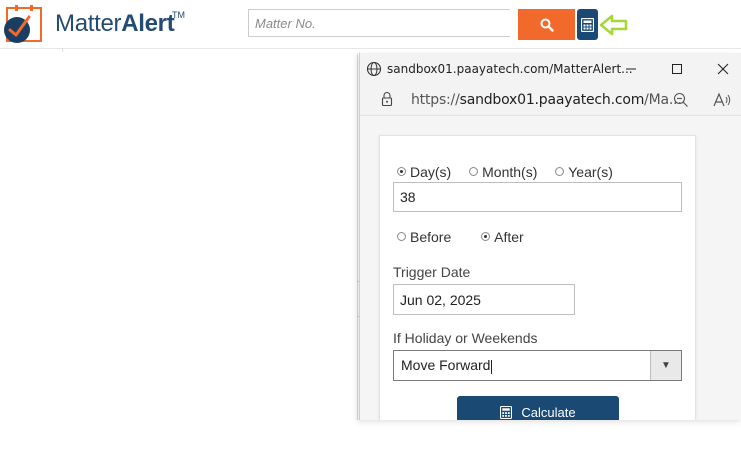 This screenshot has height=457, width=741. Describe the element at coordinates (178, 15) in the screenshot. I see `logo-trademark: TM` at that location.